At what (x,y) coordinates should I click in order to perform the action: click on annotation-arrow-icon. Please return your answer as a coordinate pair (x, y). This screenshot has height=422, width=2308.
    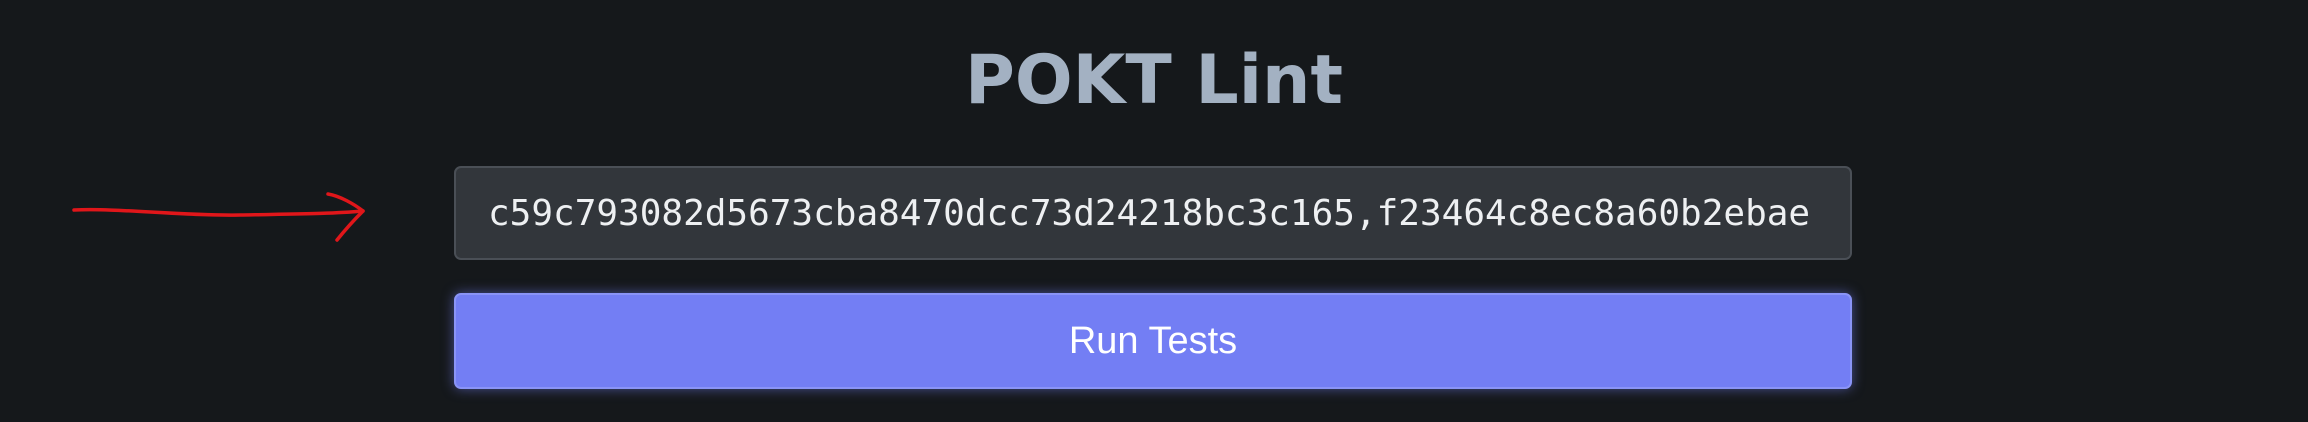
    Looking at the image, I should click on (218, 217).